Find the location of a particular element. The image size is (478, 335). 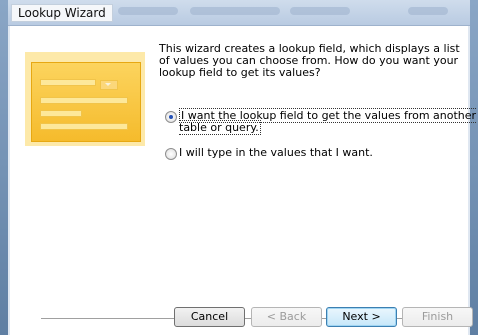

desktop-background-right is located at coordinates (474, 167).